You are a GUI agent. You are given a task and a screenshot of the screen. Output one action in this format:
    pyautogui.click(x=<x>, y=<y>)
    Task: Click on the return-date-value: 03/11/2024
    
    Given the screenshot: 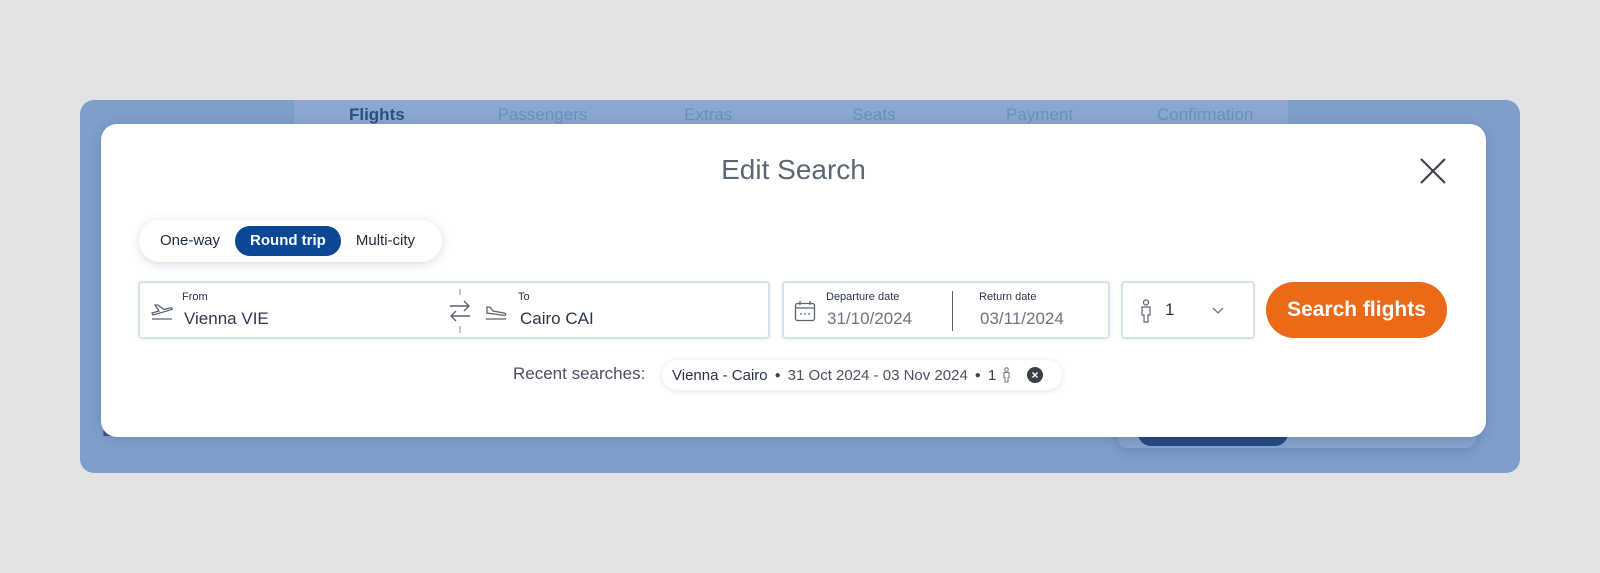 What is the action you would take?
    pyautogui.click(x=1022, y=318)
    